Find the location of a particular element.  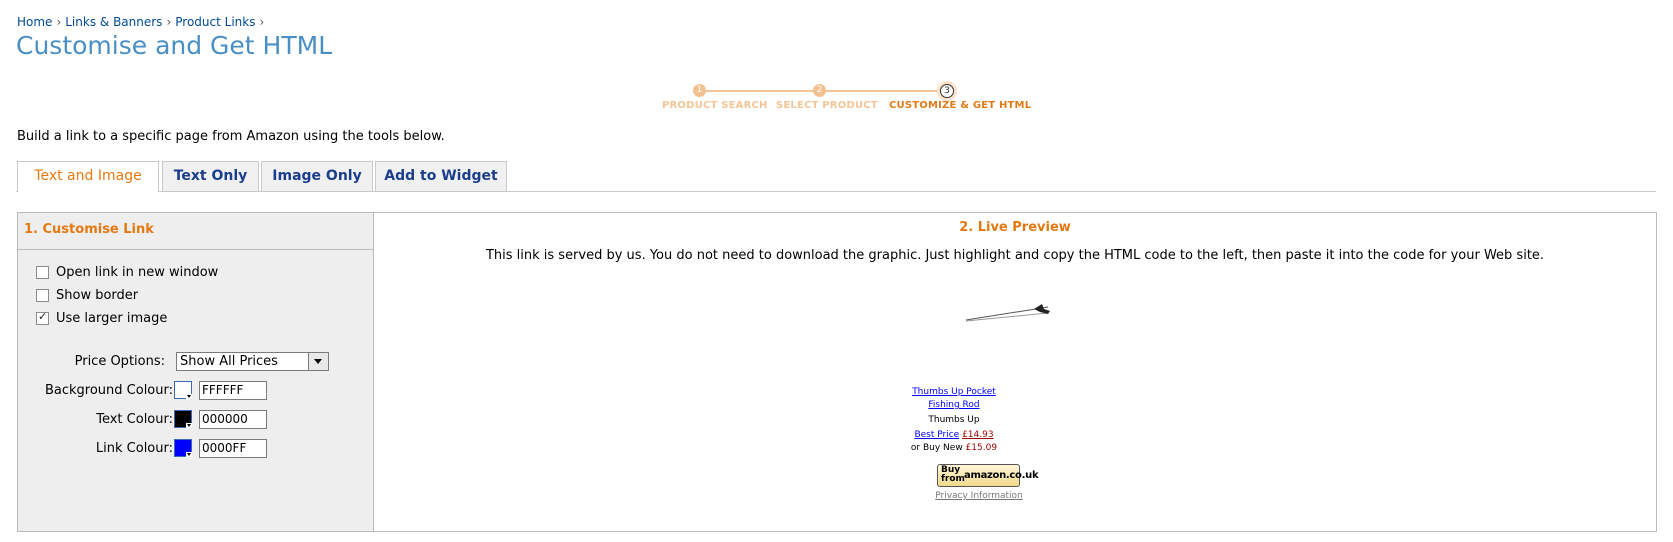

breadcrumb-home: Home is located at coordinates (34, 22).